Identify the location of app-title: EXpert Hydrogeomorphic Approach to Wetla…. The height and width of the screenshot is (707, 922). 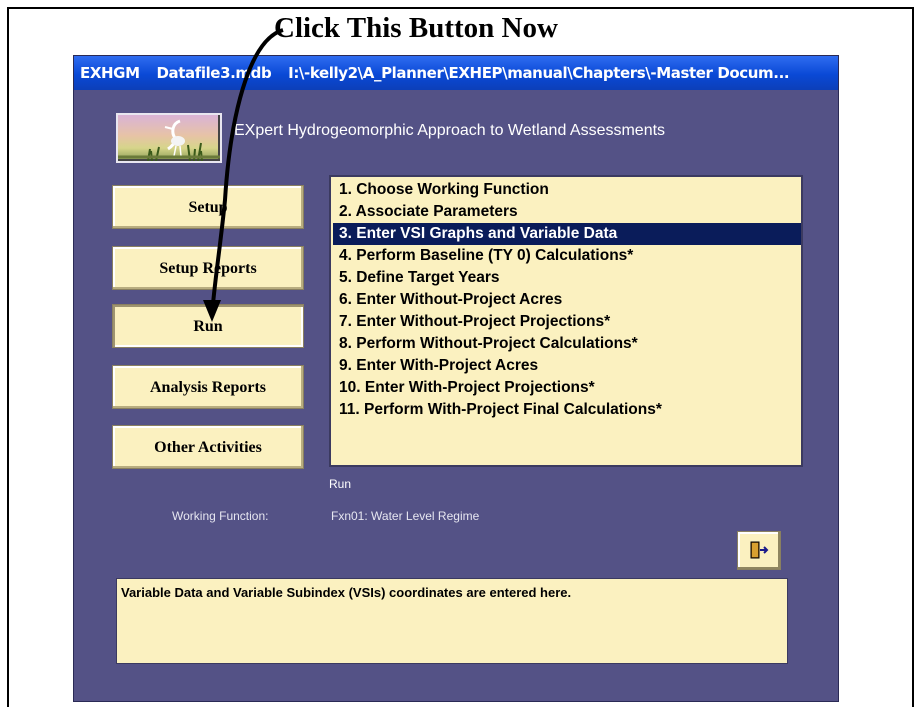
(450, 130).